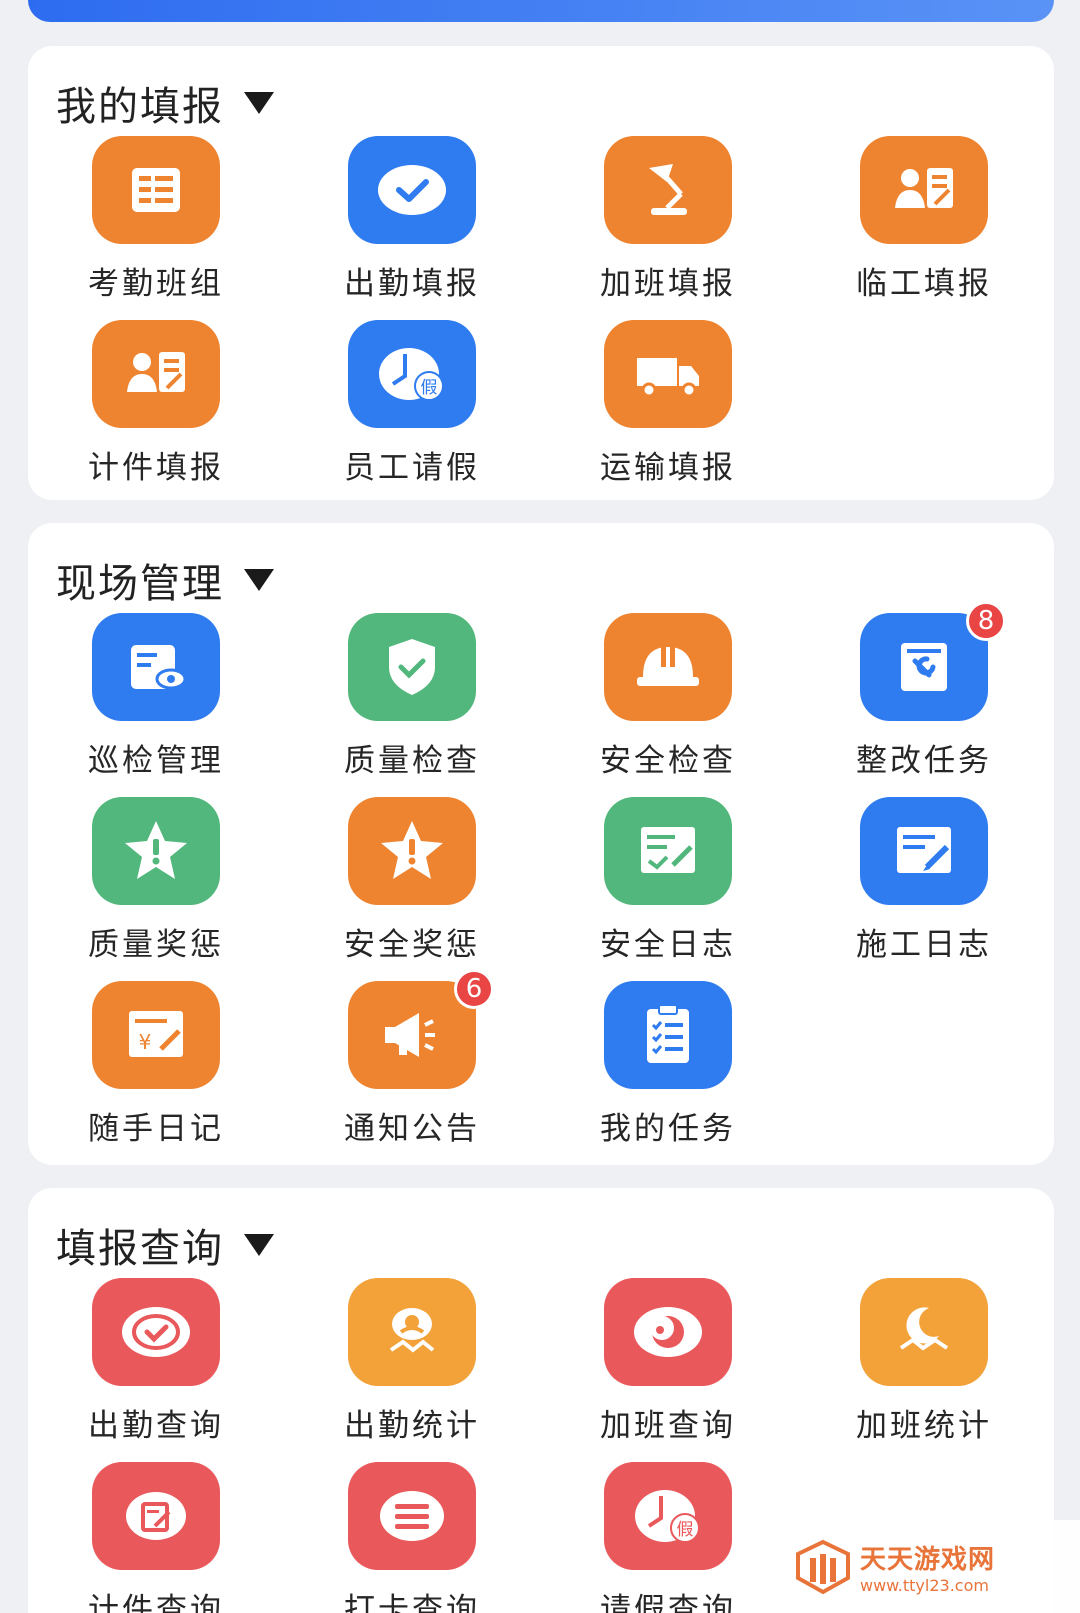 This screenshot has height=1613, width=1080. I want to click on shield-check-icon, so click(412, 667).